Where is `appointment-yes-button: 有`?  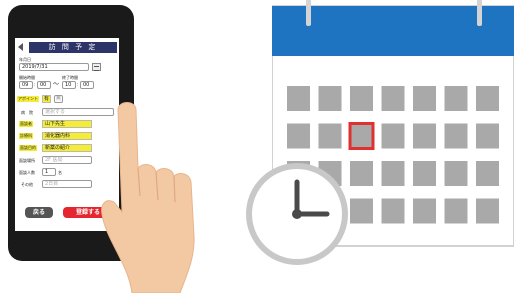
appointment-yes-button: 有 is located at coordinates (46, 99).